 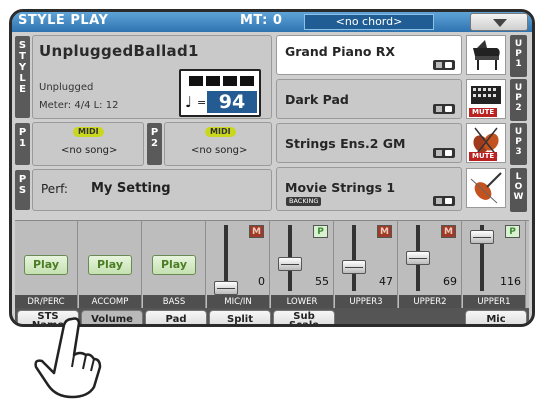 I want to click on sound-upper3: Strings Ens.2 GM, so click(x=369, y=143).